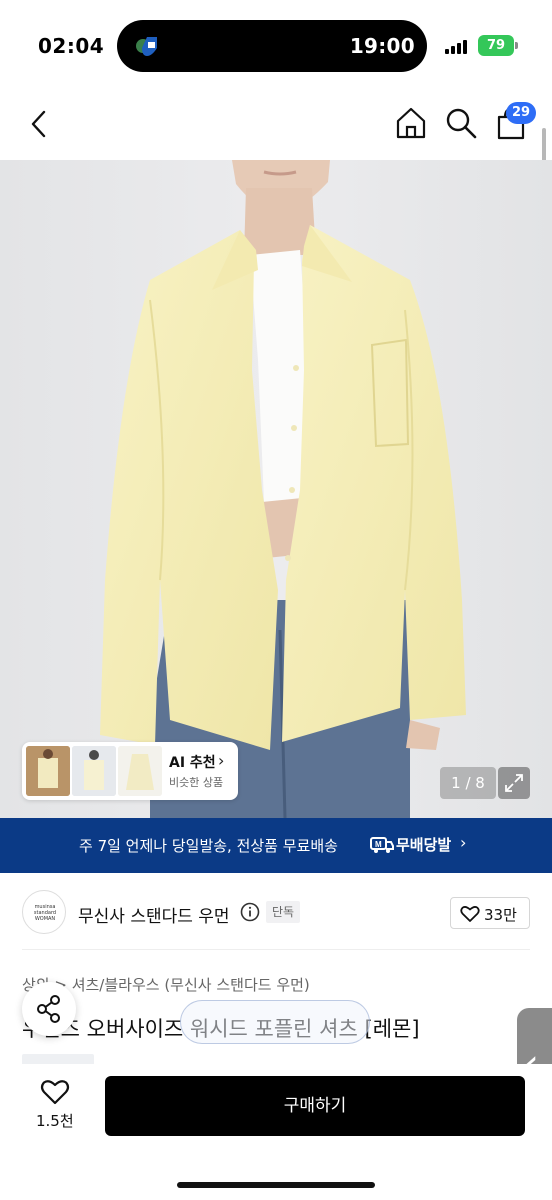  I want to click on shipping-banner: 주 7일 언제나 당일발송, 전상품 무료배송 M 무배당발 ›, so click(276, 845).